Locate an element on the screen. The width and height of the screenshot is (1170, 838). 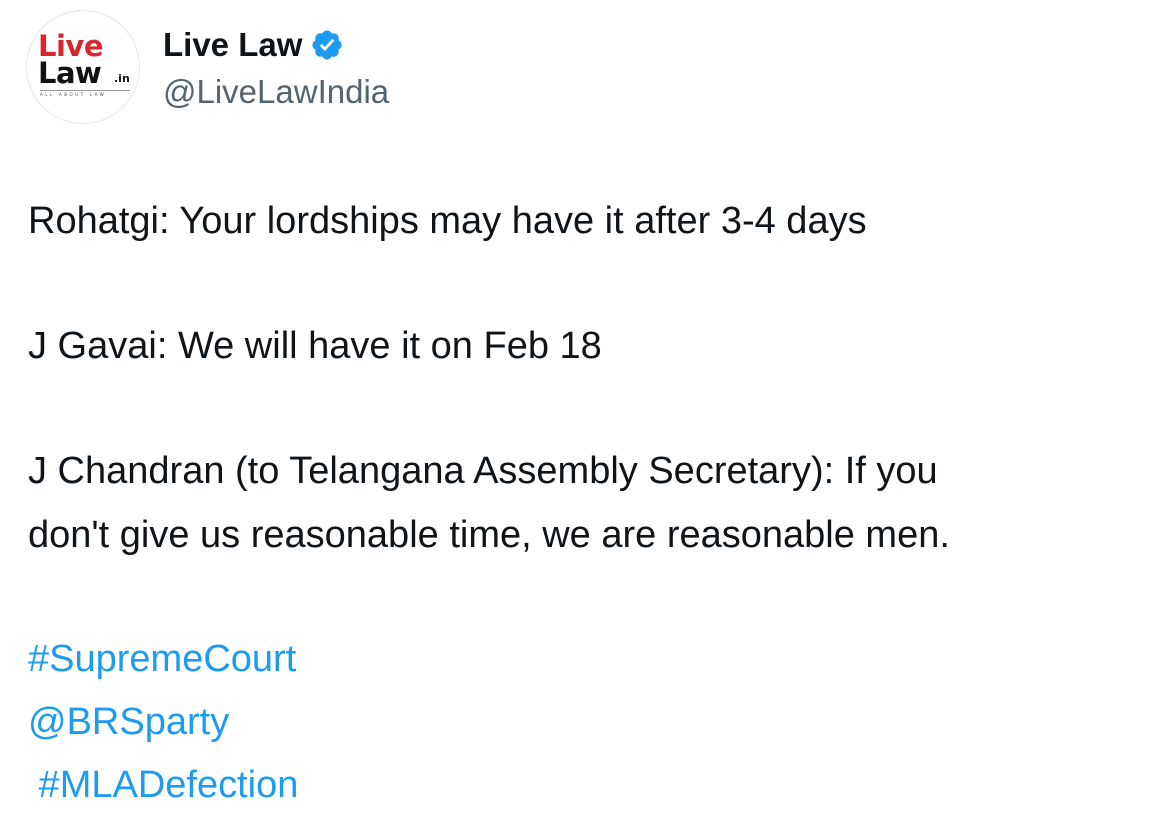
logo-tagline: ALL ABOUT LAW is located at coordinates (85, 93).